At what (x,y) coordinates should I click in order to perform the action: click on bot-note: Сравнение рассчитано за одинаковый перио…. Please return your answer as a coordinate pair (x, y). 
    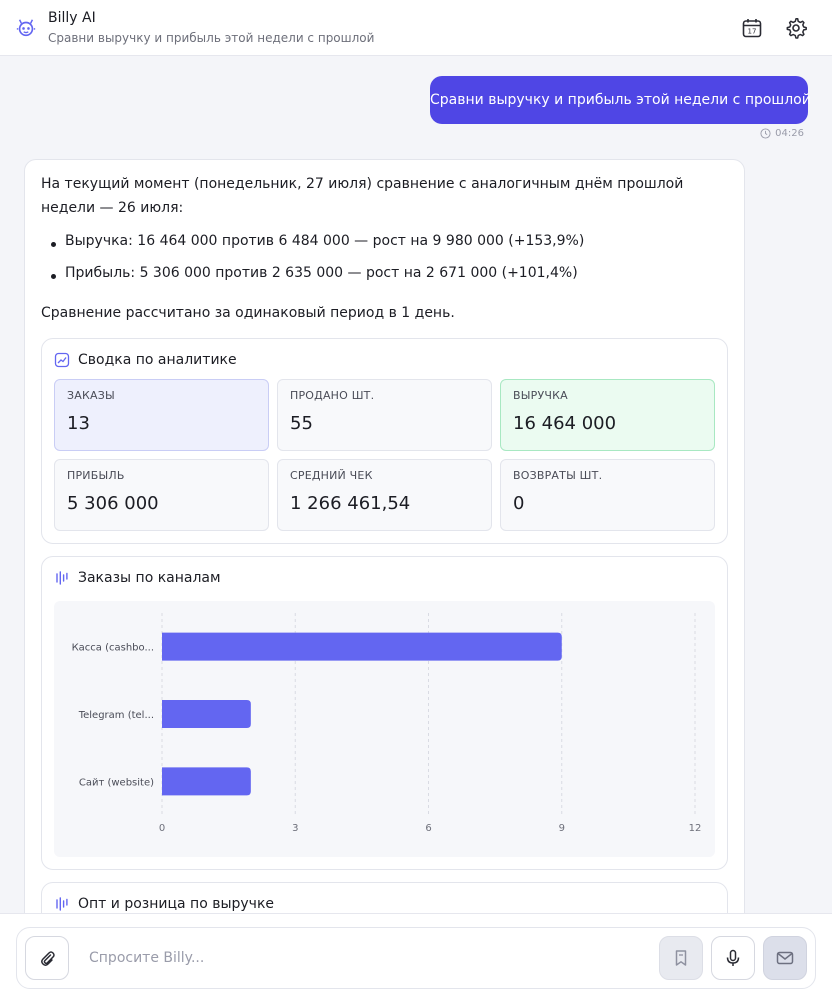
    Looking at the image, I should click on (248, 313).